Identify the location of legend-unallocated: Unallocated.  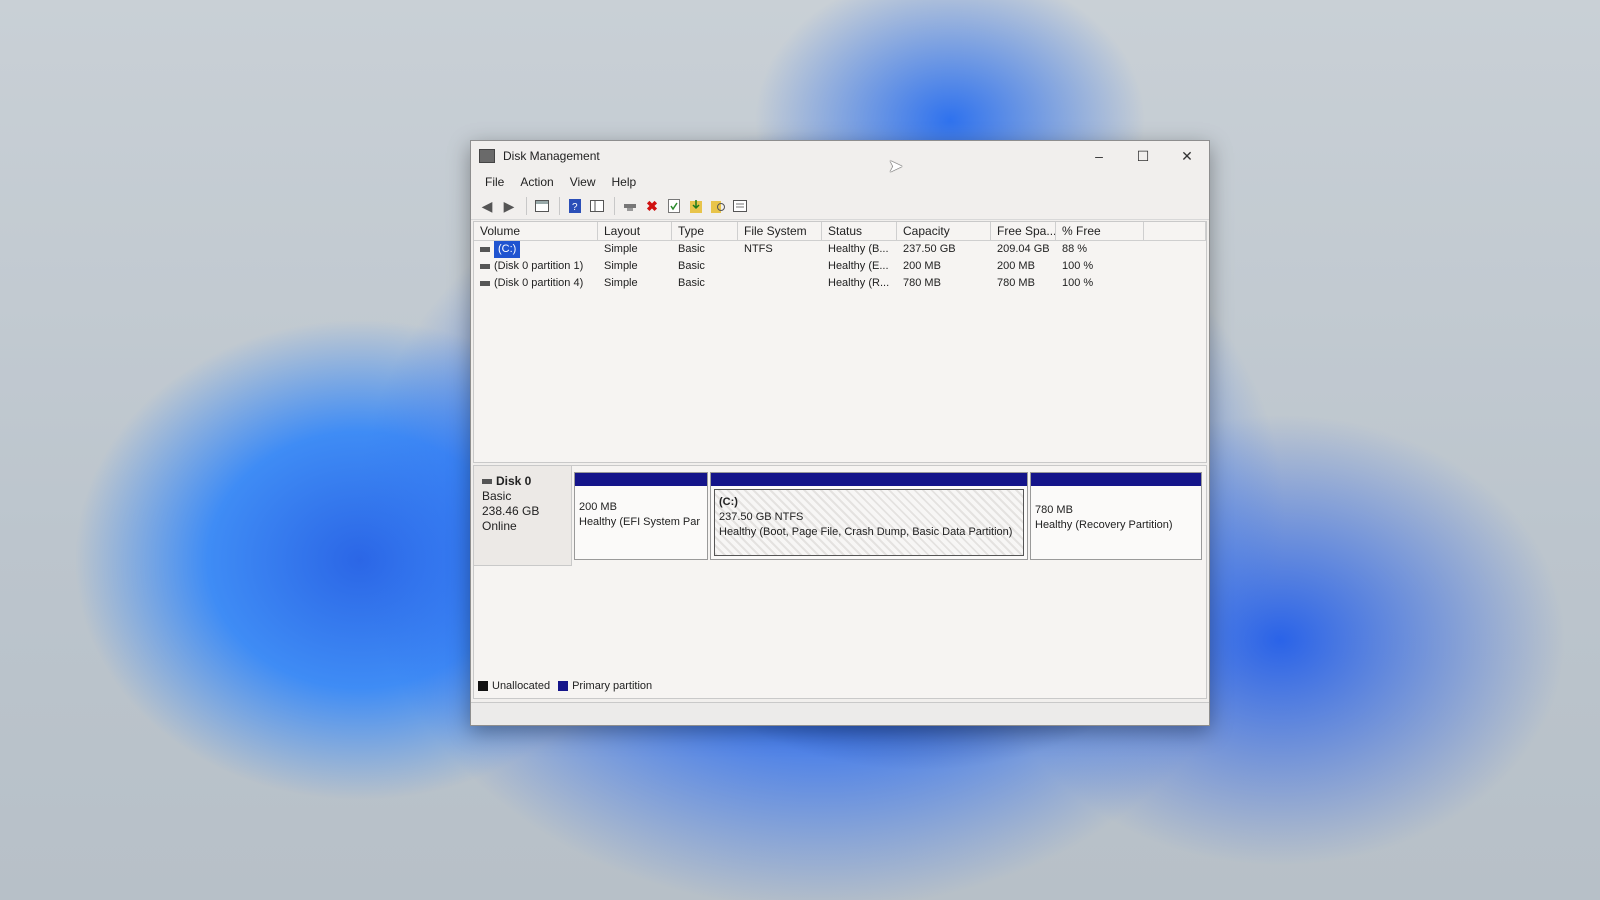
(521, 686).